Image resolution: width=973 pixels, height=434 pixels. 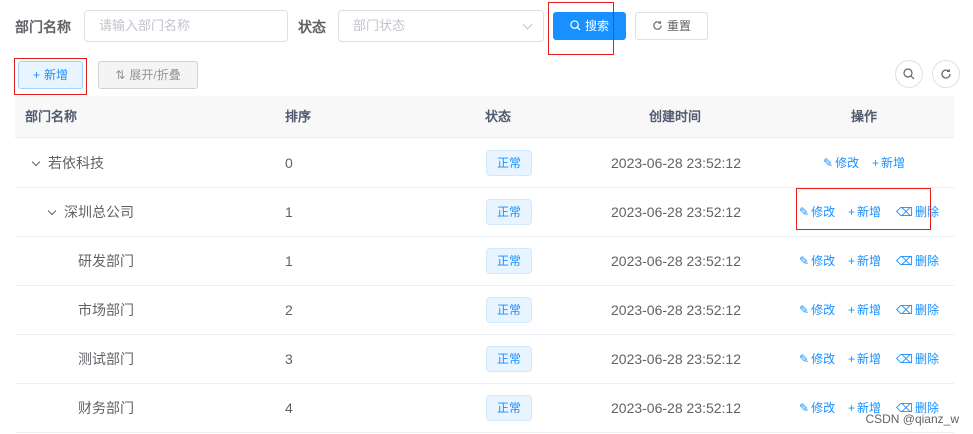 I want to click on dept-name-label: 部门名称, so click(x=43, y=27).